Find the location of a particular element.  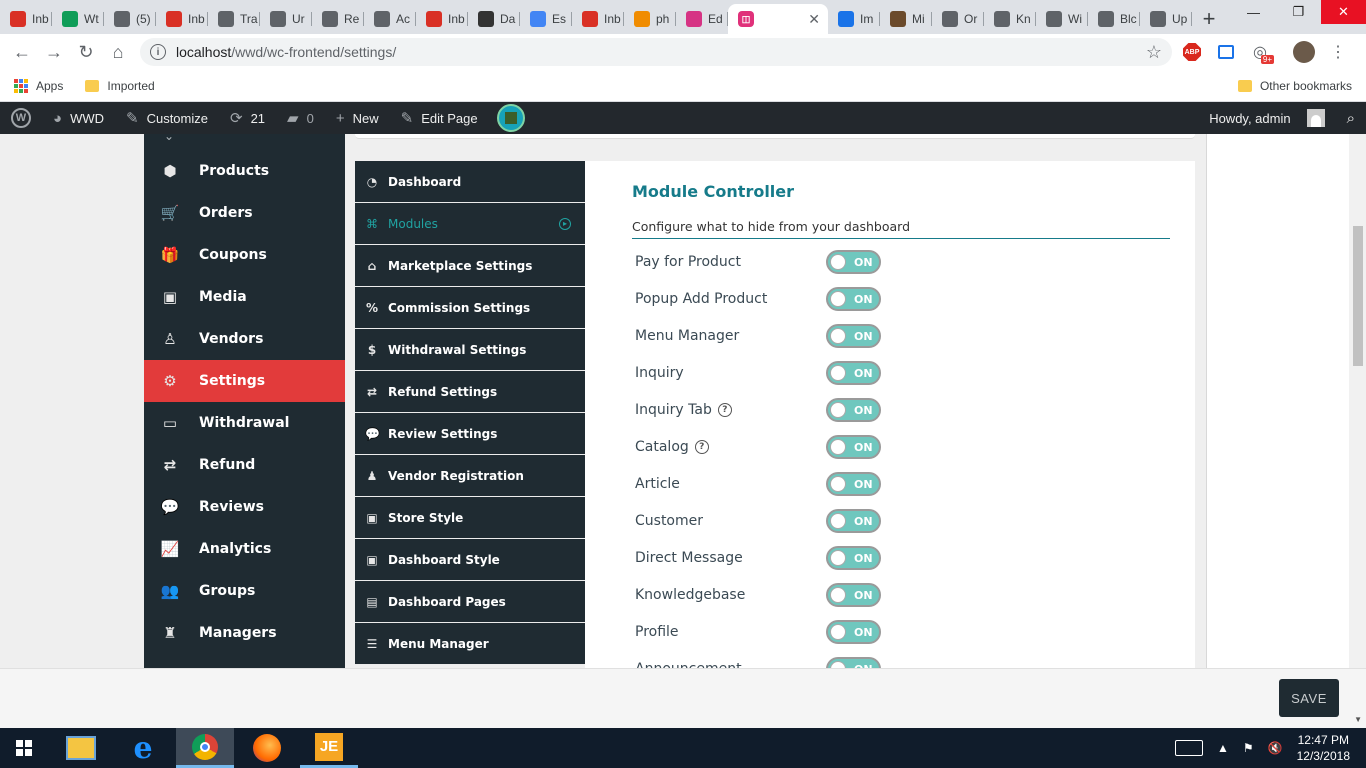

clock: 12:47 PM 12/3/2018 is located at coordinates (1323, 748).